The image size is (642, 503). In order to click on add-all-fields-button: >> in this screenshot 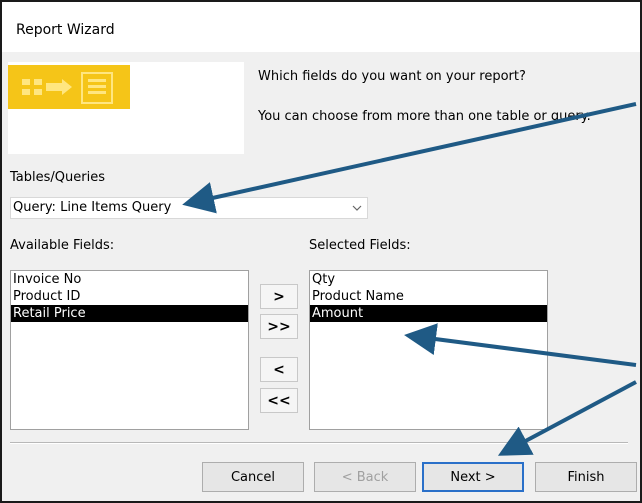, I will do `click(279, 326)`.